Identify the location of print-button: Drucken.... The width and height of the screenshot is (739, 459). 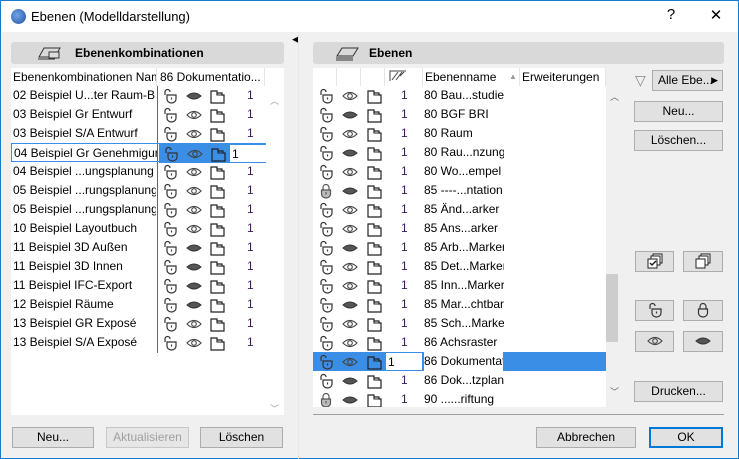
(678, 391).